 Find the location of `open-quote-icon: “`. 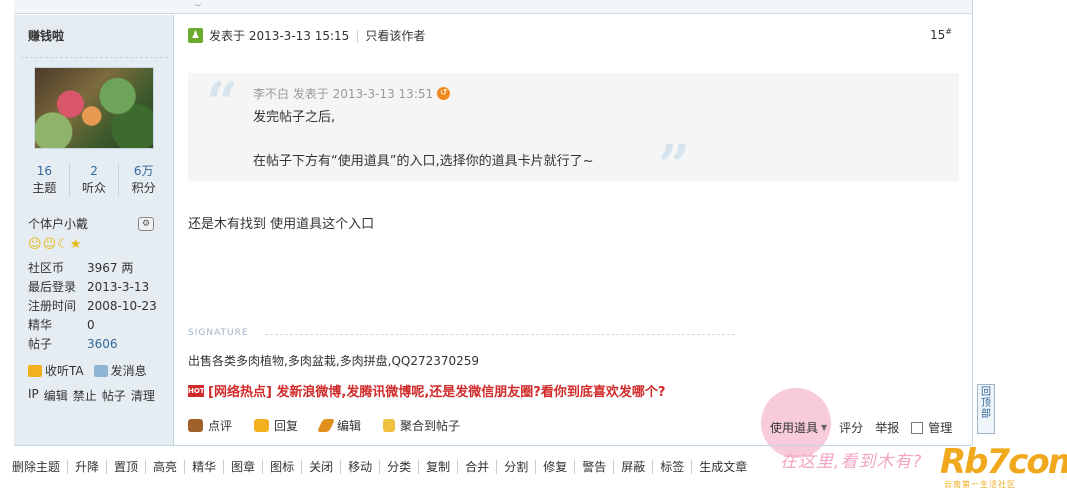

open-quote-icon: “ is located at coordinates (222, 103).